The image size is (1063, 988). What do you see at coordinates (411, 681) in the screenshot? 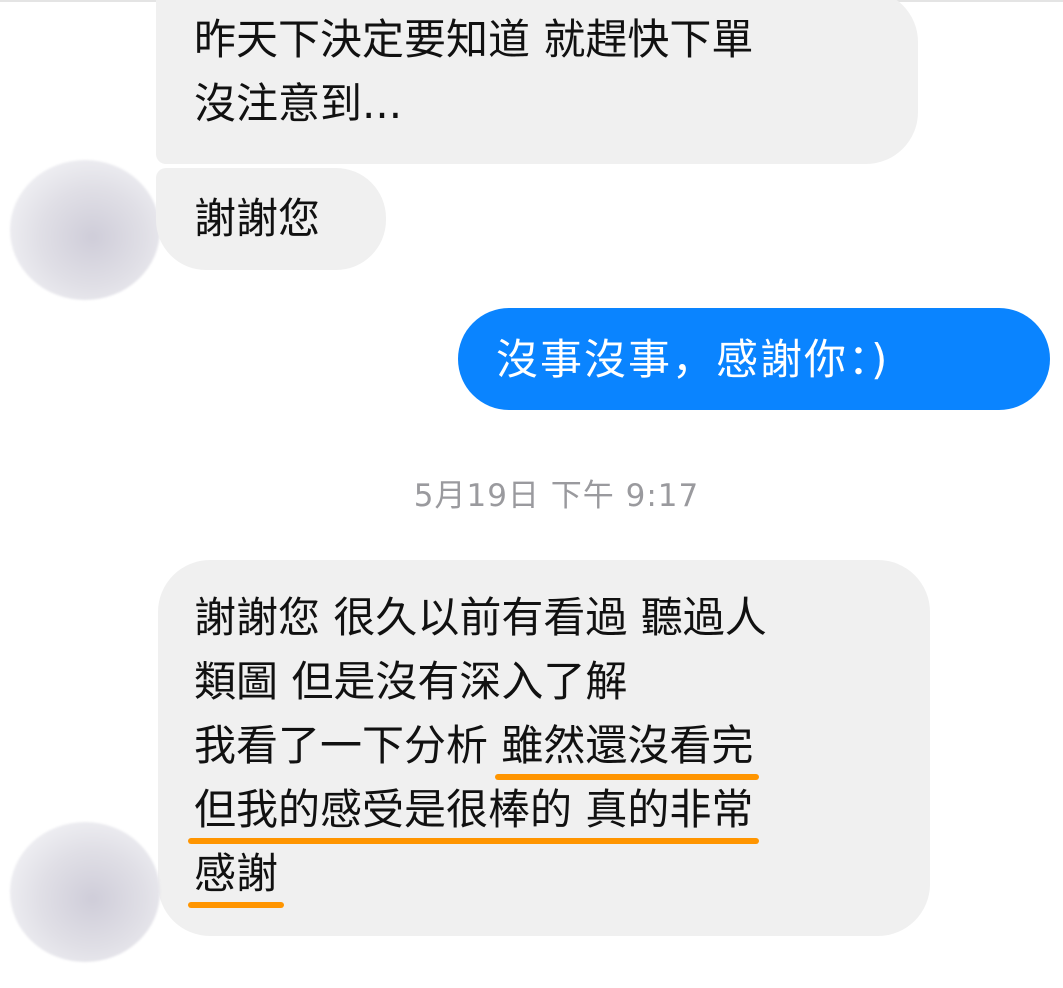
I see `message-text-line: 類圖 但是沒有深入了解` at bounding box center [411, 681].